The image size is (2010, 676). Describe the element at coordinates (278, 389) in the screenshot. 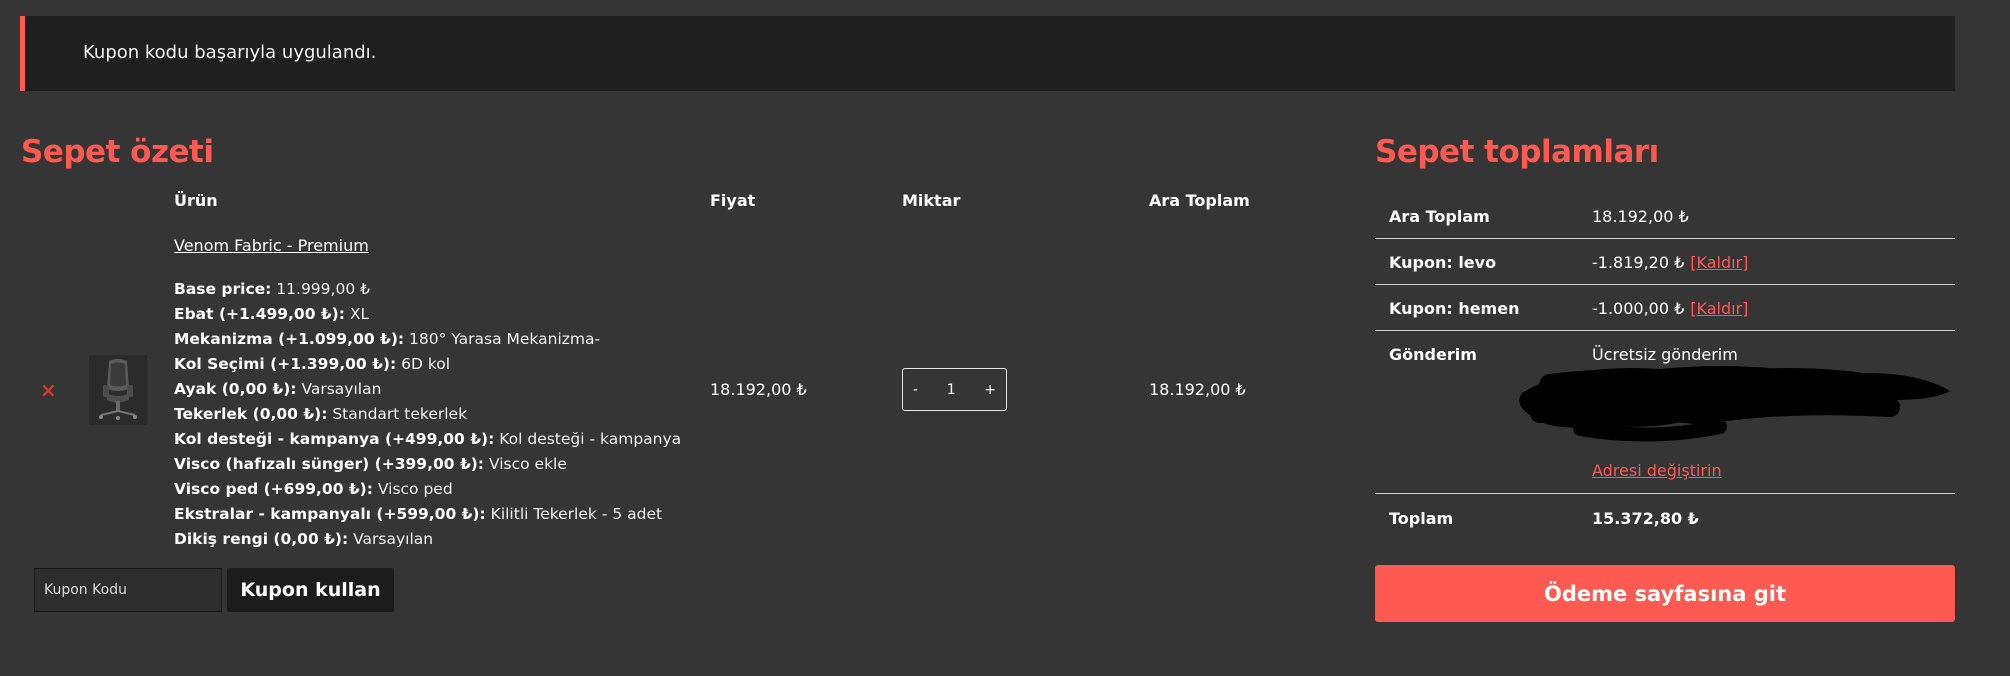

I see `option-ayak: Ayak (0,00 ₺): Varsayılan` at that location.